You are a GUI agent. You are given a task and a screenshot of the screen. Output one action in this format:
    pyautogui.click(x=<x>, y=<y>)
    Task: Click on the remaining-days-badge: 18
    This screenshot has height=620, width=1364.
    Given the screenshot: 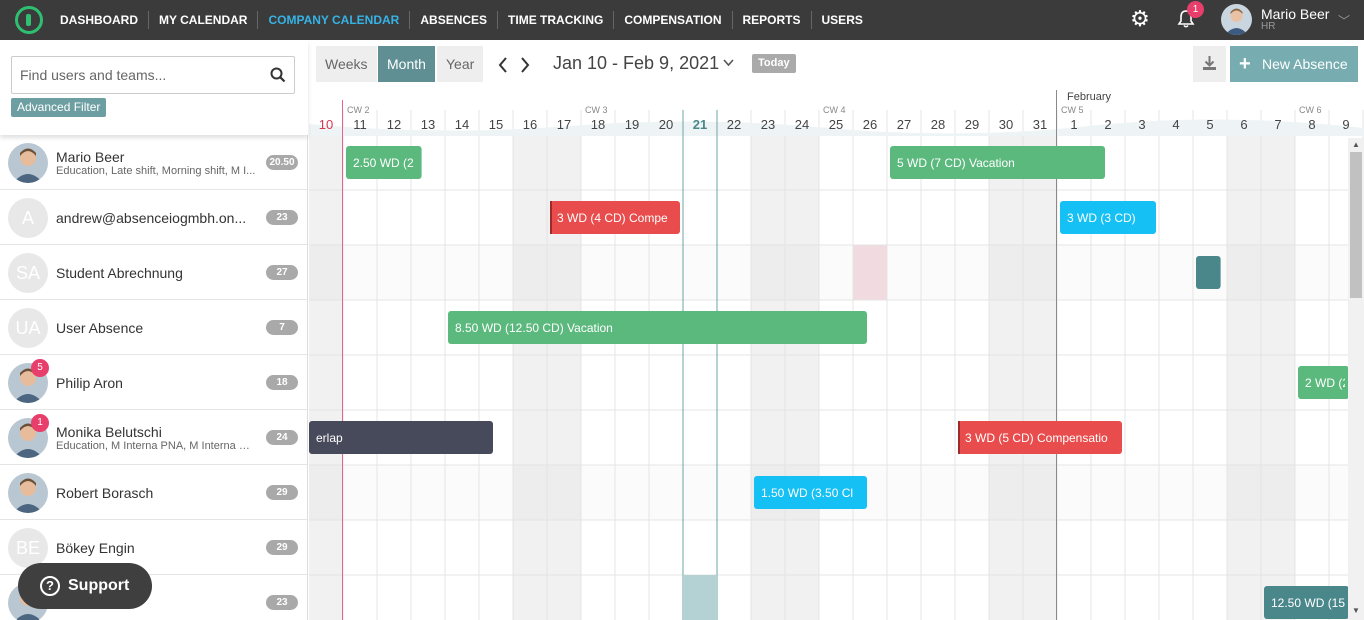 What is the action you would take?
    pyautogui.click(x=282, y=382)
    